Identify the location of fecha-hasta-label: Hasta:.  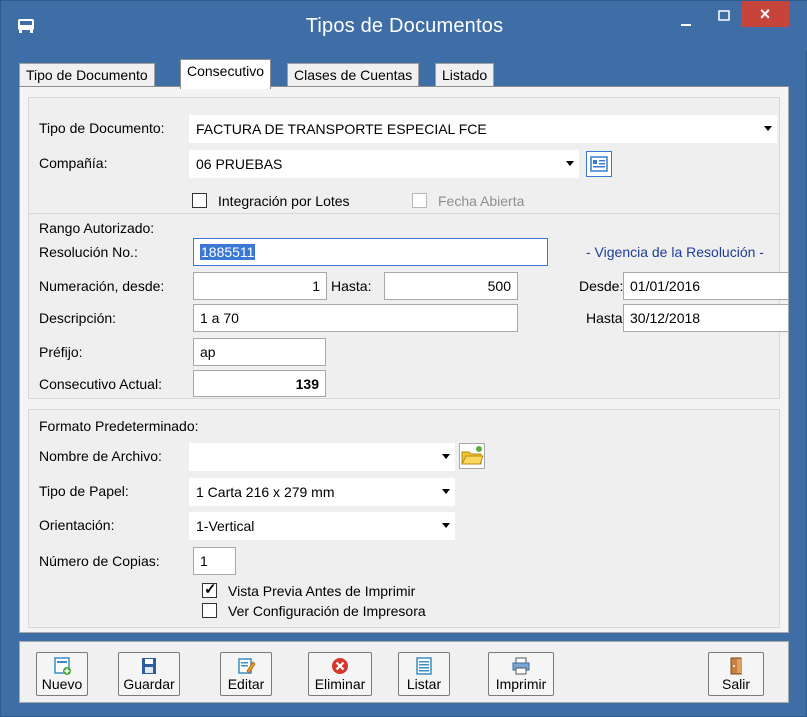
(606, 318).